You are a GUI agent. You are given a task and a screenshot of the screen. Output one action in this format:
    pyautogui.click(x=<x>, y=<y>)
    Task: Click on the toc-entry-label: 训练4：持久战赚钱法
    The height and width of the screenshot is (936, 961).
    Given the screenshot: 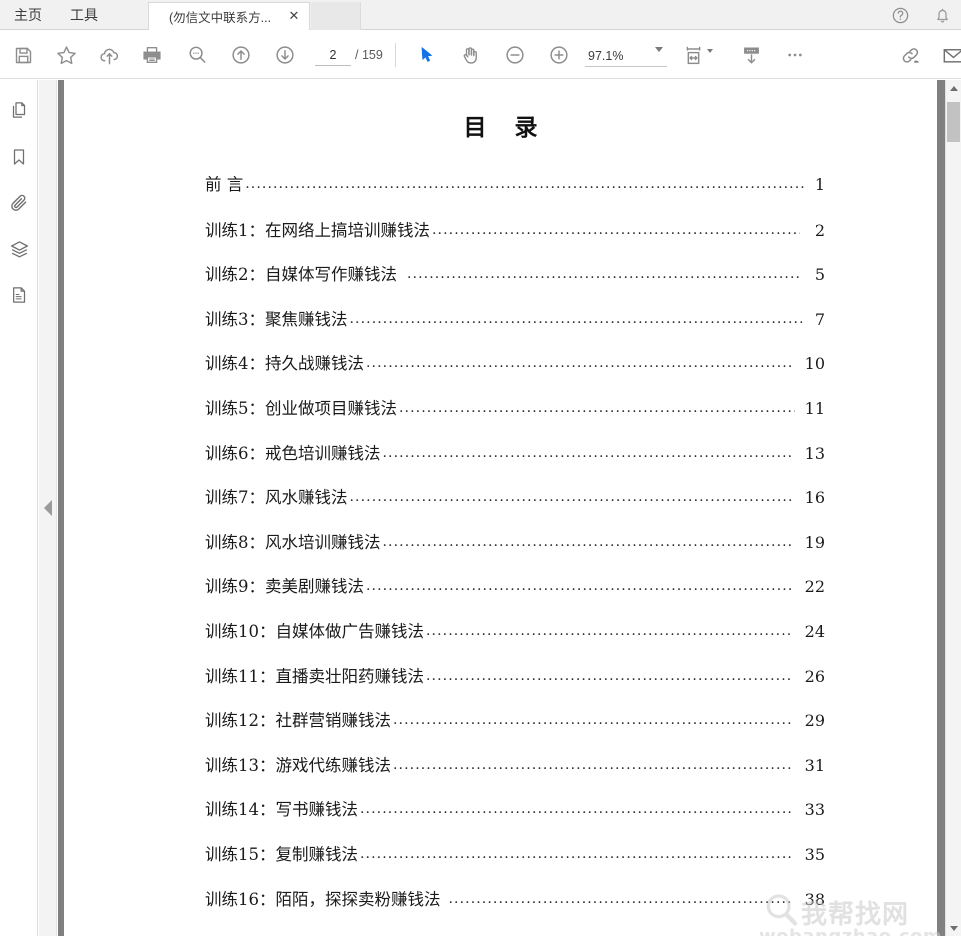 What is the action you would take?
    pyautogui.click(x=284, y=364)
    